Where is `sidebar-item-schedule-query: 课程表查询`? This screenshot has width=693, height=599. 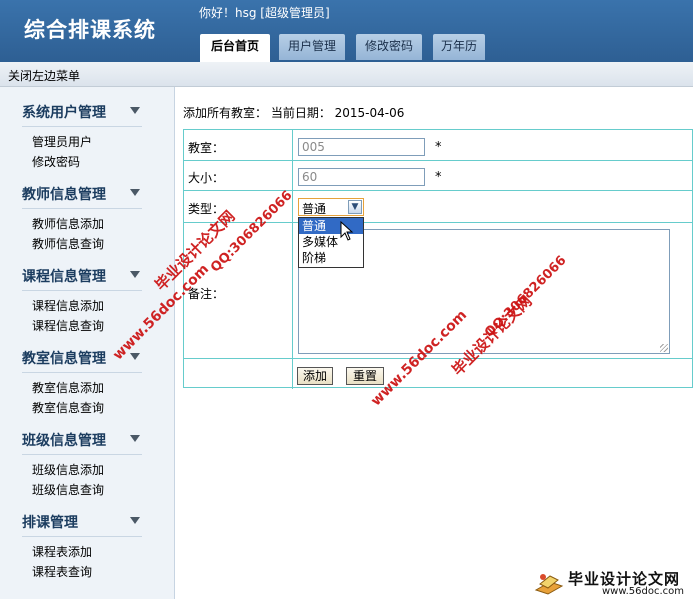
sidebar-item-schedule-query: 课程表查询 is located at coordinates (62, 571).